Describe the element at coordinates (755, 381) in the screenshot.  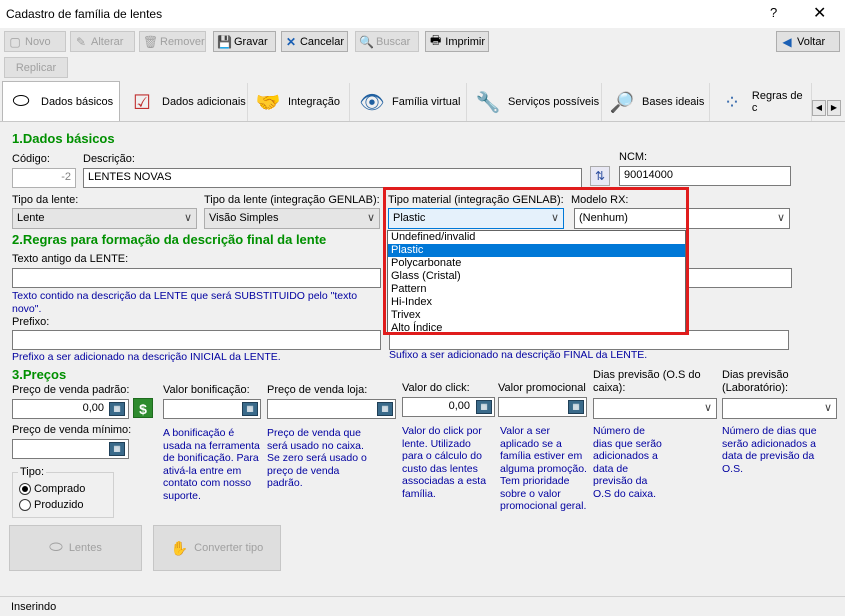
I see `dias-lab-label: Dias previsão (Laboratório):` at that location.